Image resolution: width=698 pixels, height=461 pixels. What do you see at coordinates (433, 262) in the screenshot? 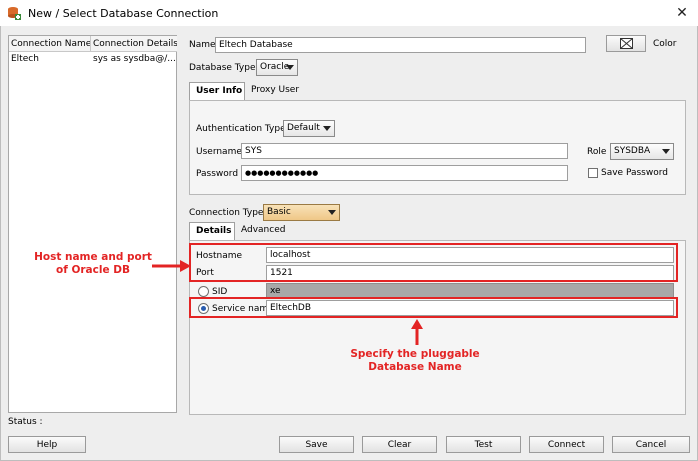
I see `hostname-port-highlight` at bounding box center [433, 262].